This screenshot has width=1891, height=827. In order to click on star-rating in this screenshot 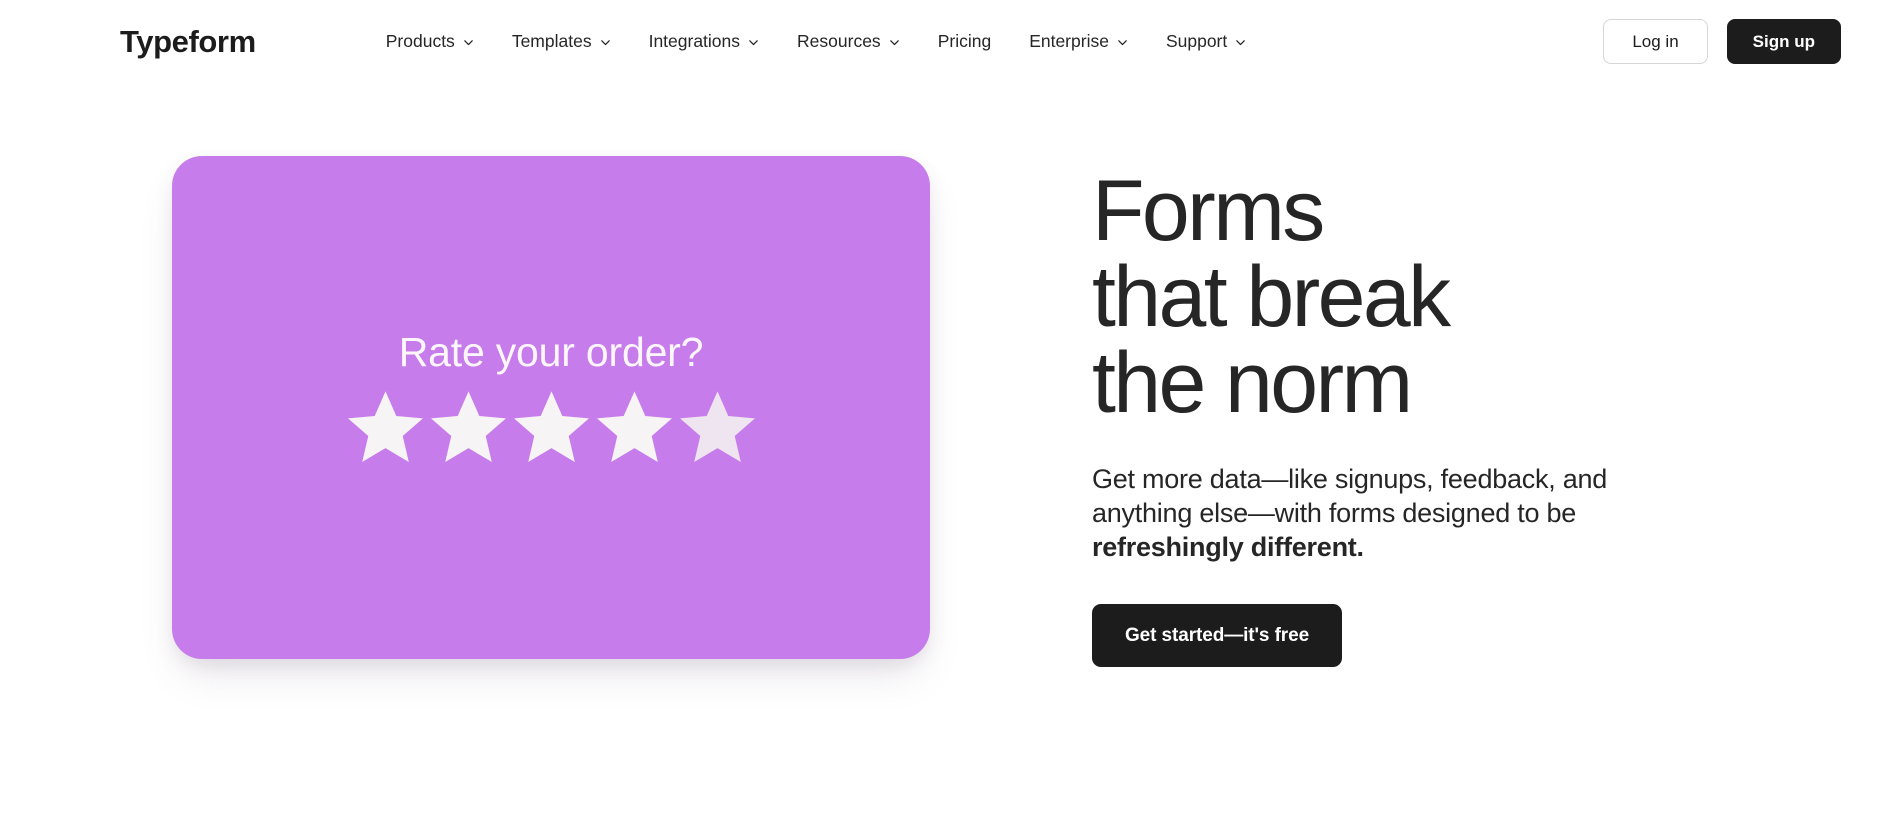, I will do `click(551, 426)`.